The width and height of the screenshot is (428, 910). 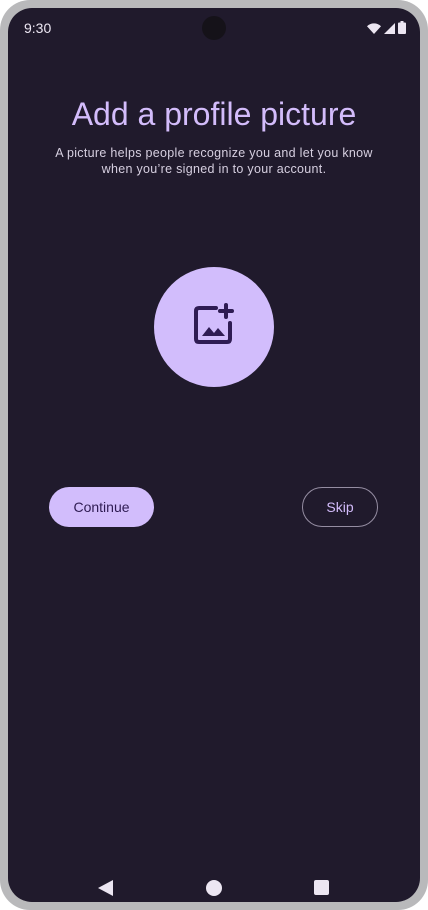 I want to click on navigation-bar, so click(x=214, y=887).